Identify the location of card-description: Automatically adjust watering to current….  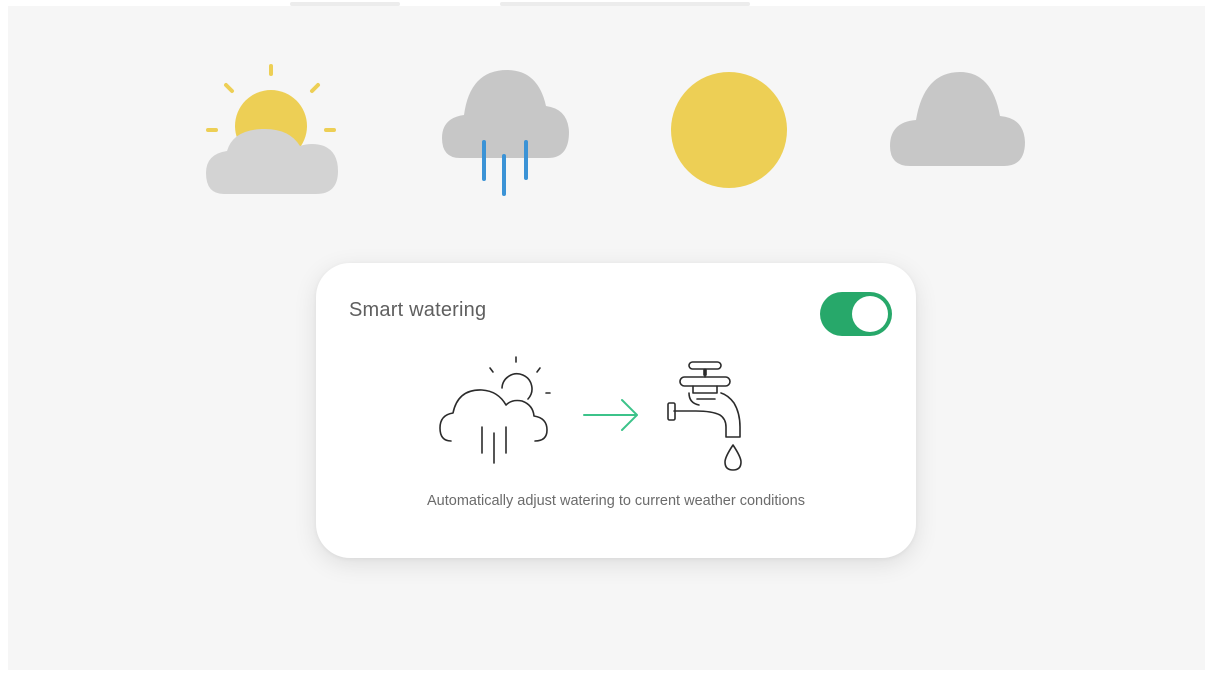
(616, 501).